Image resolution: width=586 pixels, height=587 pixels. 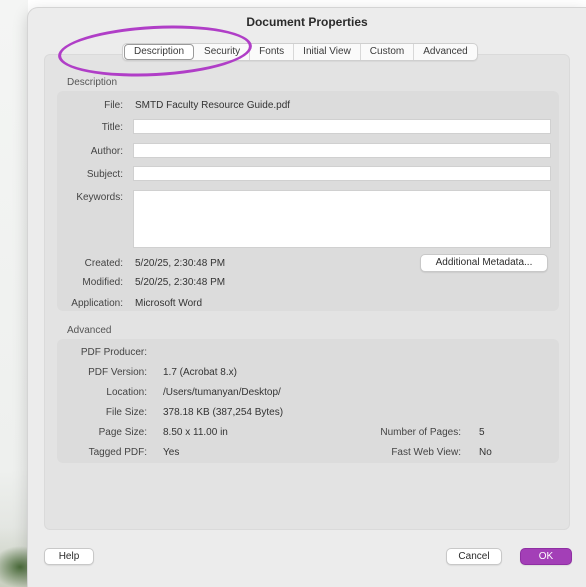 What do you see at coordinates (106, 151) in the screenshot?
I see `author-label: Author:` at bounding box center [106, 151].